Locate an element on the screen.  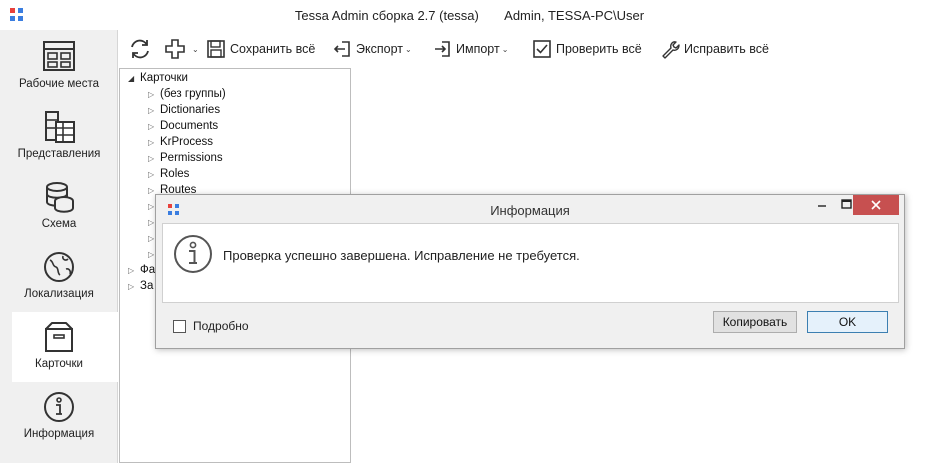
checkbox-check-icon is located at coordinates (542, 49).